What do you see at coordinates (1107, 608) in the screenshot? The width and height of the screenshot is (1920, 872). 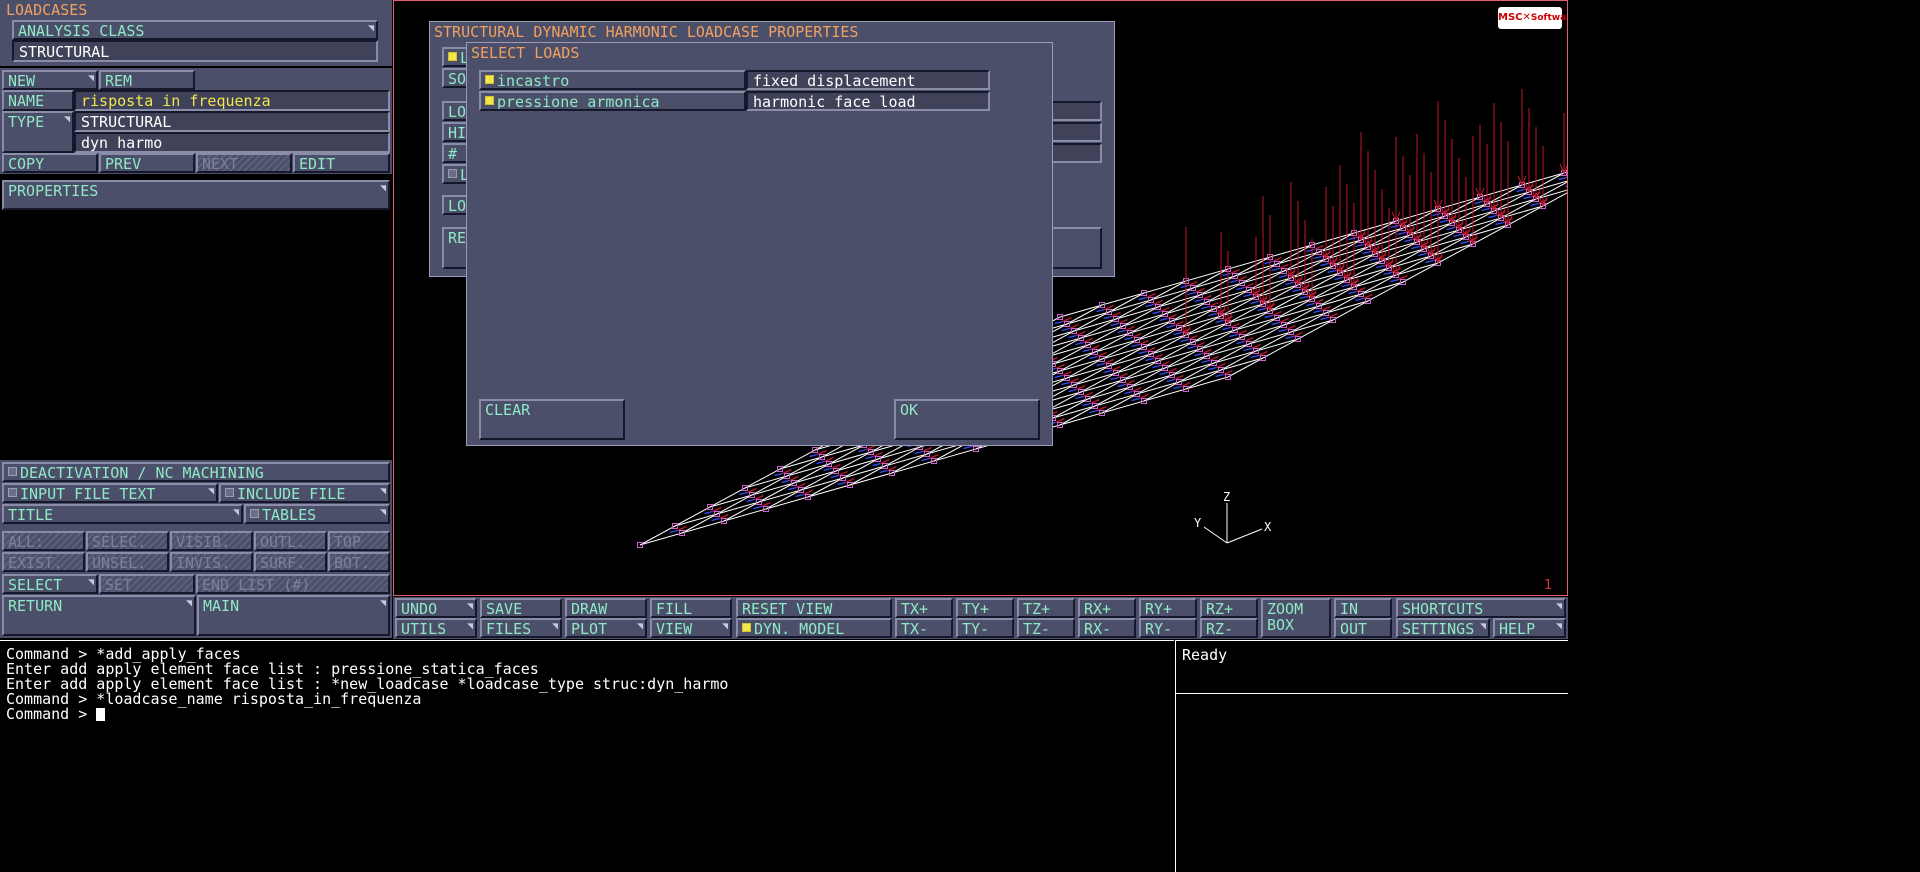 I see `rx-plus-button: RX+` at bounding box center [1107, 608].